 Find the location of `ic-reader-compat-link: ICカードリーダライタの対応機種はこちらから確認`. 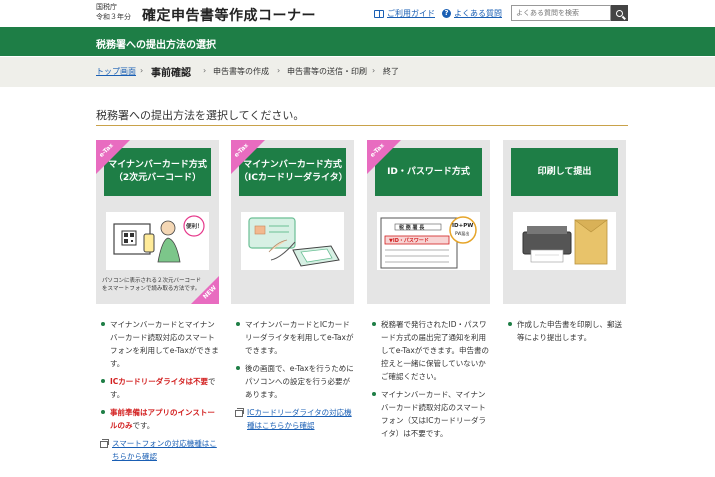

ic-reader-compat-link: ICカードリーダライタの対応機種はこちらから確認 is located at coordinates (295, 419).